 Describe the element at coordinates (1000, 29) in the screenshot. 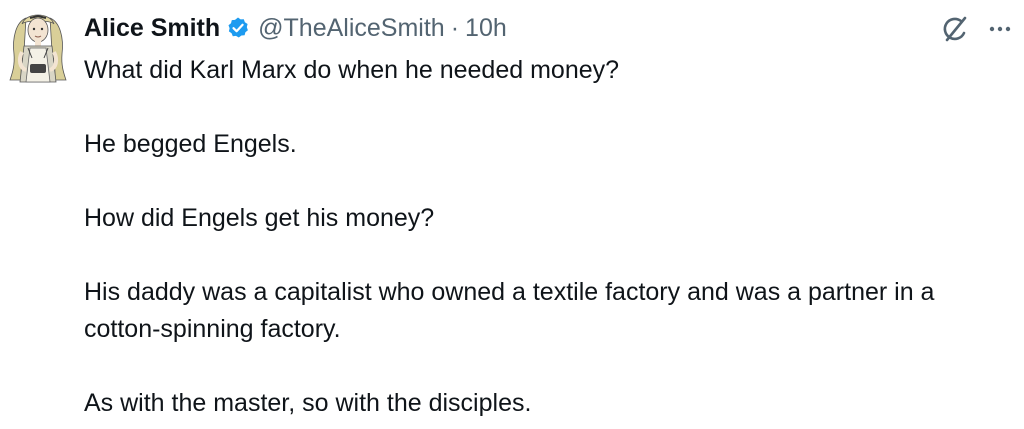

I see `more-options-icon` at that location.